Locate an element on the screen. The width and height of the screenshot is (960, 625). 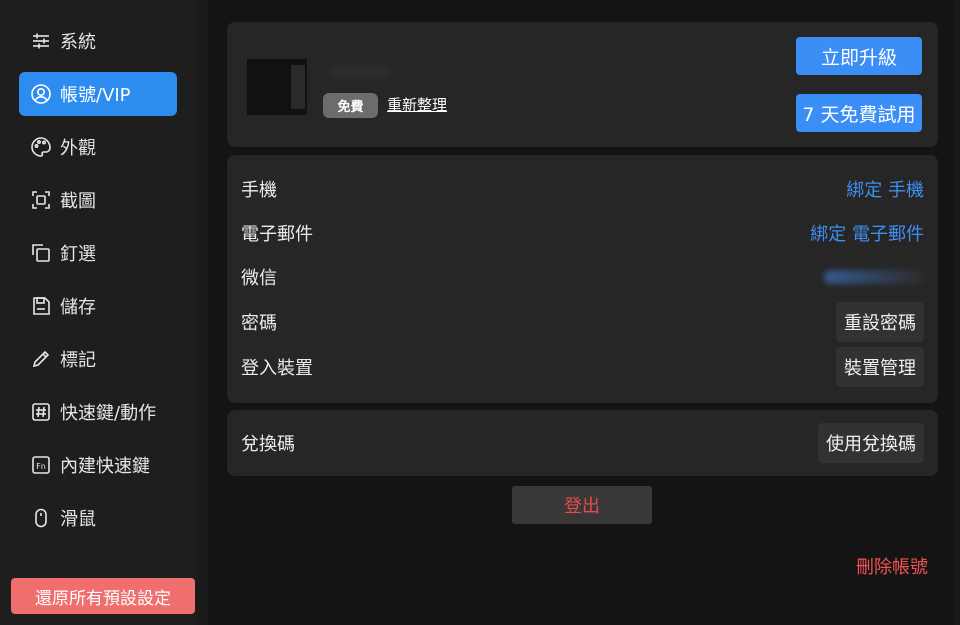
sliders-icon is located at coordinates (41, 41).